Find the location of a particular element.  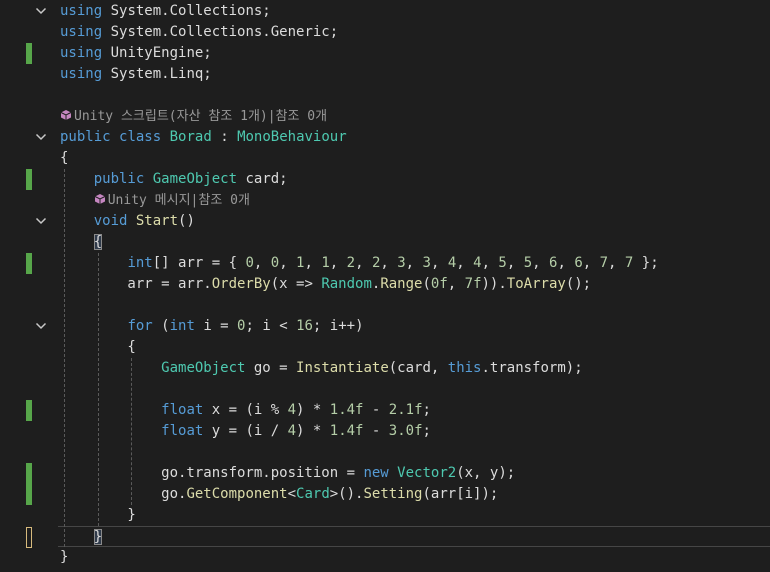

code-token: OrderBy is located at coordinates (241, 284).